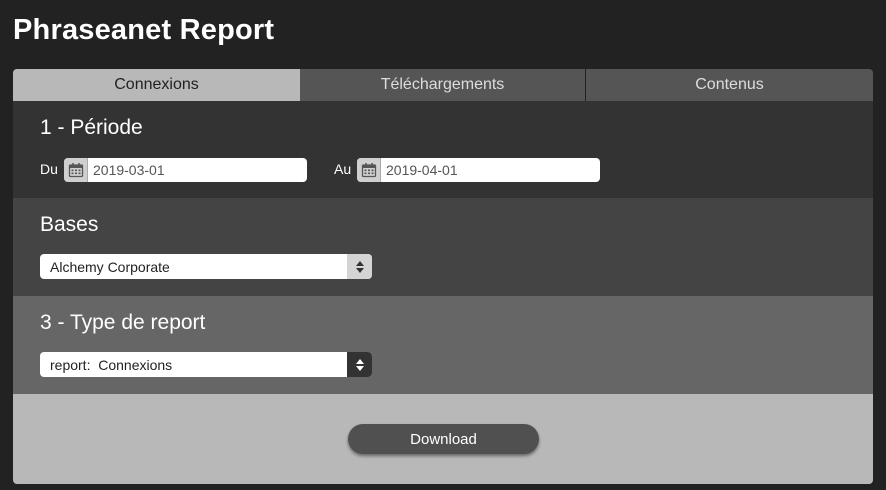 The width and height of the screenshot is (886, 490). Describe the element at coordinates (111, 364) in the screenshot. I see `type-select-value: report: Connexions` at that location.